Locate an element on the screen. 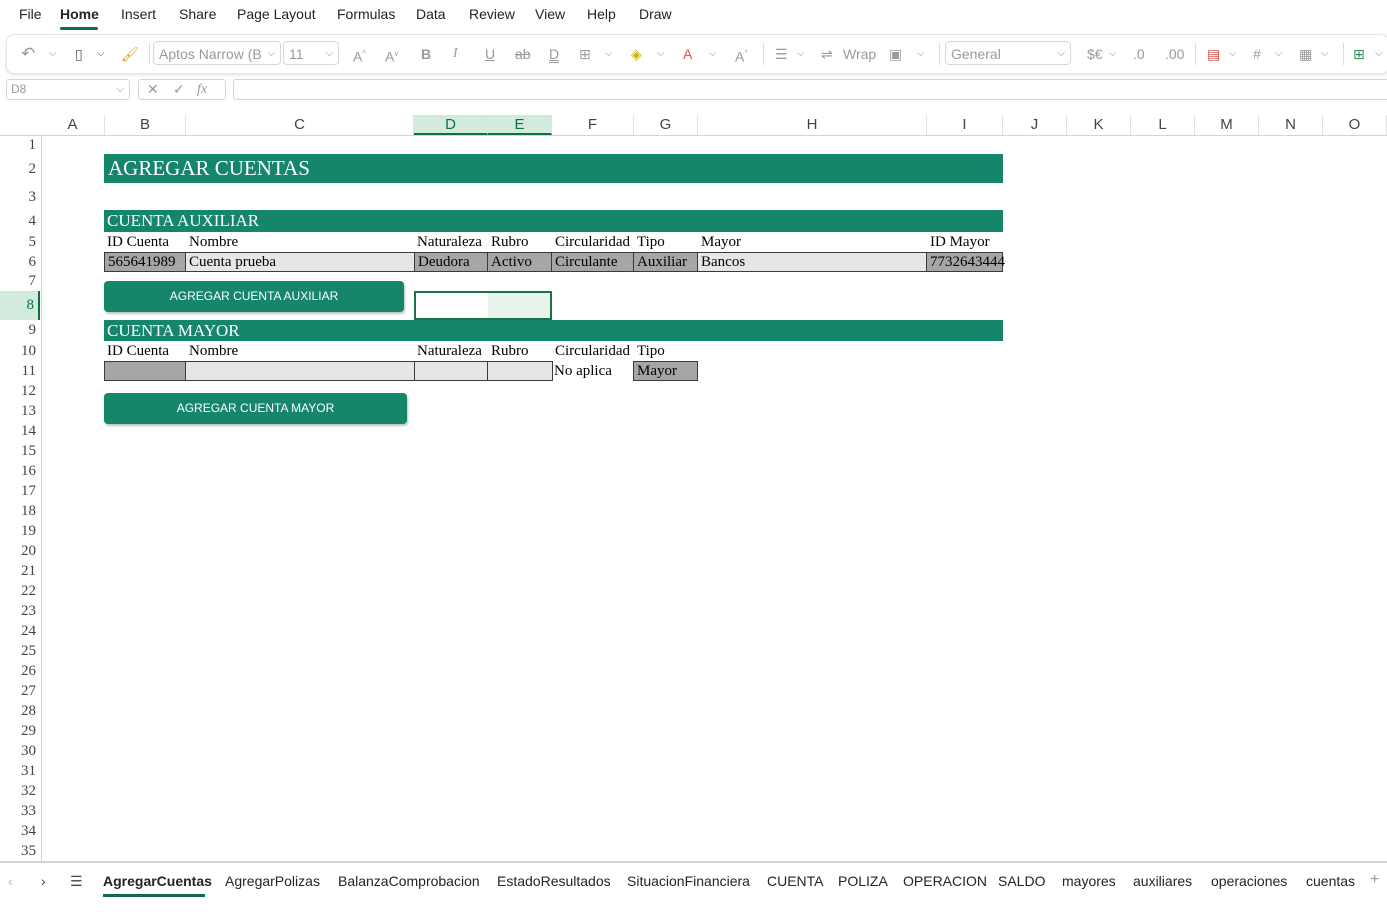 The height and width of the screenshot is (920, 1387). row-header: 12 is located at coordinates (20, 391).